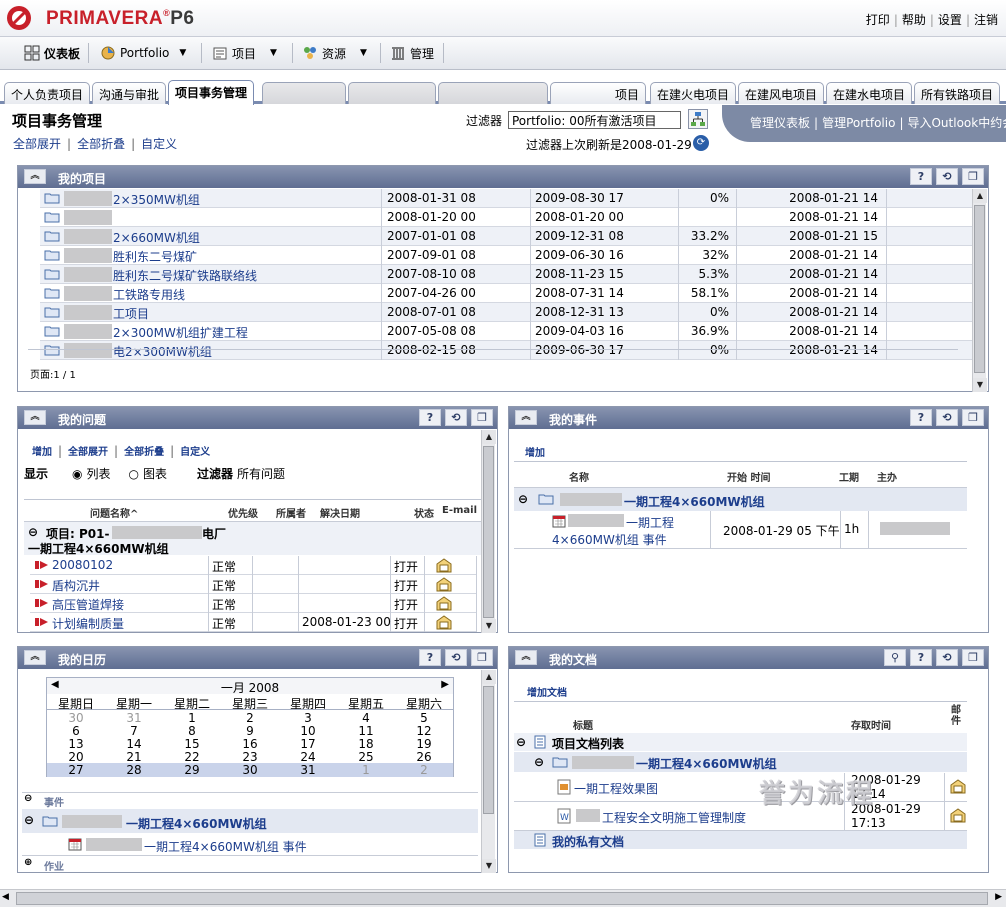 The image size is (1006, 907). Describe the element at coordinates (340, 512) in the screenshot. I see `col-resolve-date: 解决日期` at that location.